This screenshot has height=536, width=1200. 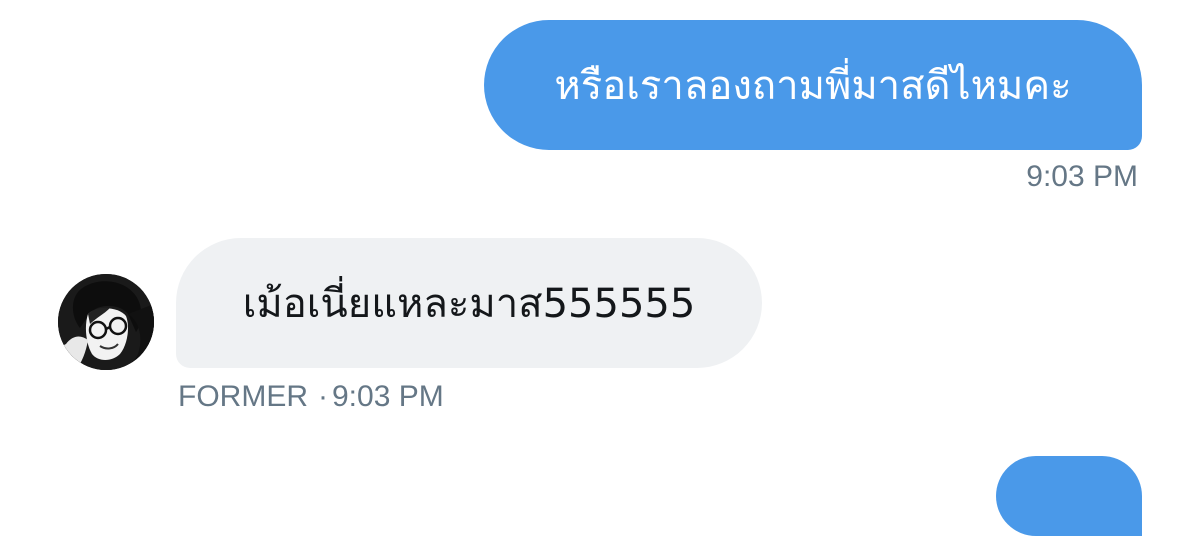 I want to click on sender-name: FORMER, so click(x=243, y=396).